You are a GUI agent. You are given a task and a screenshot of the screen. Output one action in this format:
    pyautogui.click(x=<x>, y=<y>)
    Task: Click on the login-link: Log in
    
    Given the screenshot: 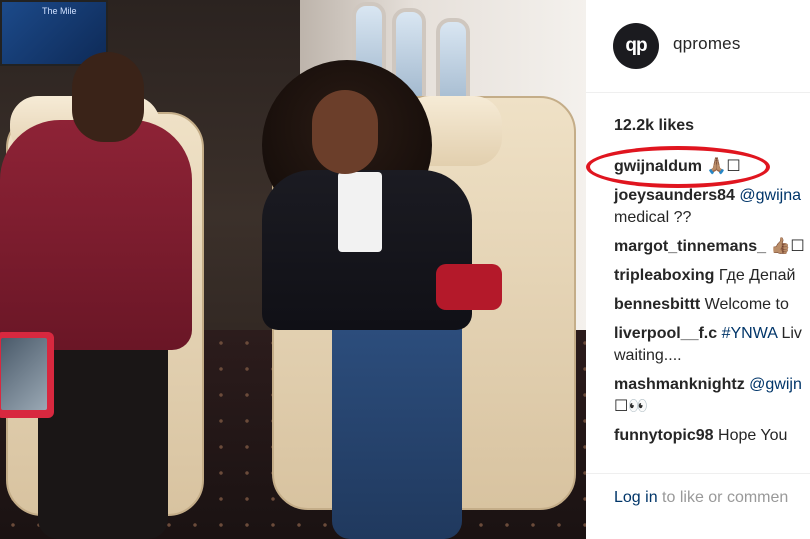 What is the action you would take?
    pyautogui.click(x=636, y=497)
    